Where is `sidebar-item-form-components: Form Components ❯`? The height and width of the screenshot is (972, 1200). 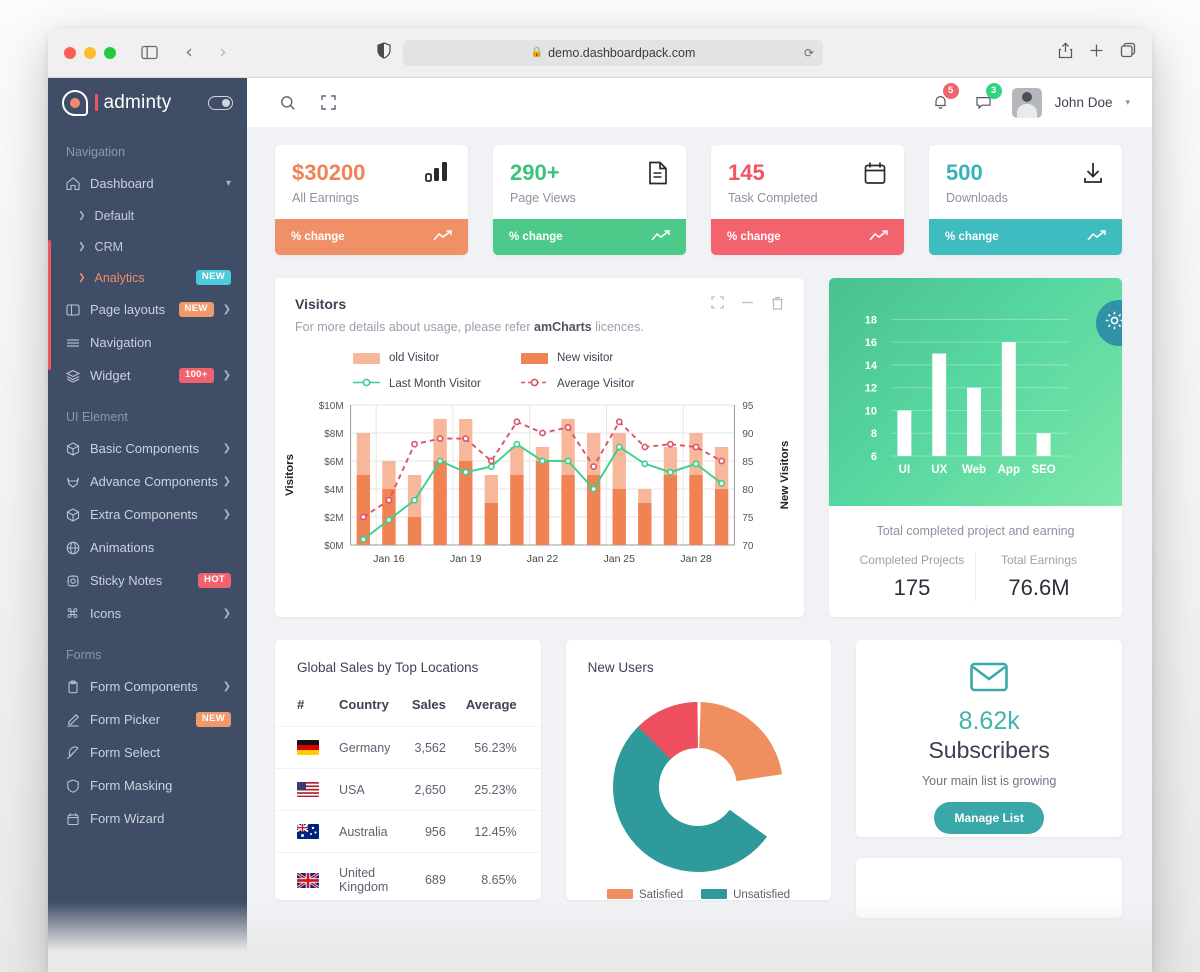
sidebar-item-form-components: Form Components ❯ is located at coordinates (147, 686).